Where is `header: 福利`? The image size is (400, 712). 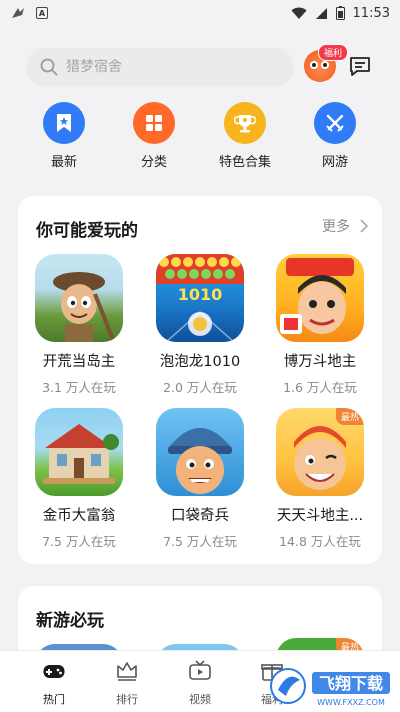
header: 福利 is located at coordinates (200, 65).